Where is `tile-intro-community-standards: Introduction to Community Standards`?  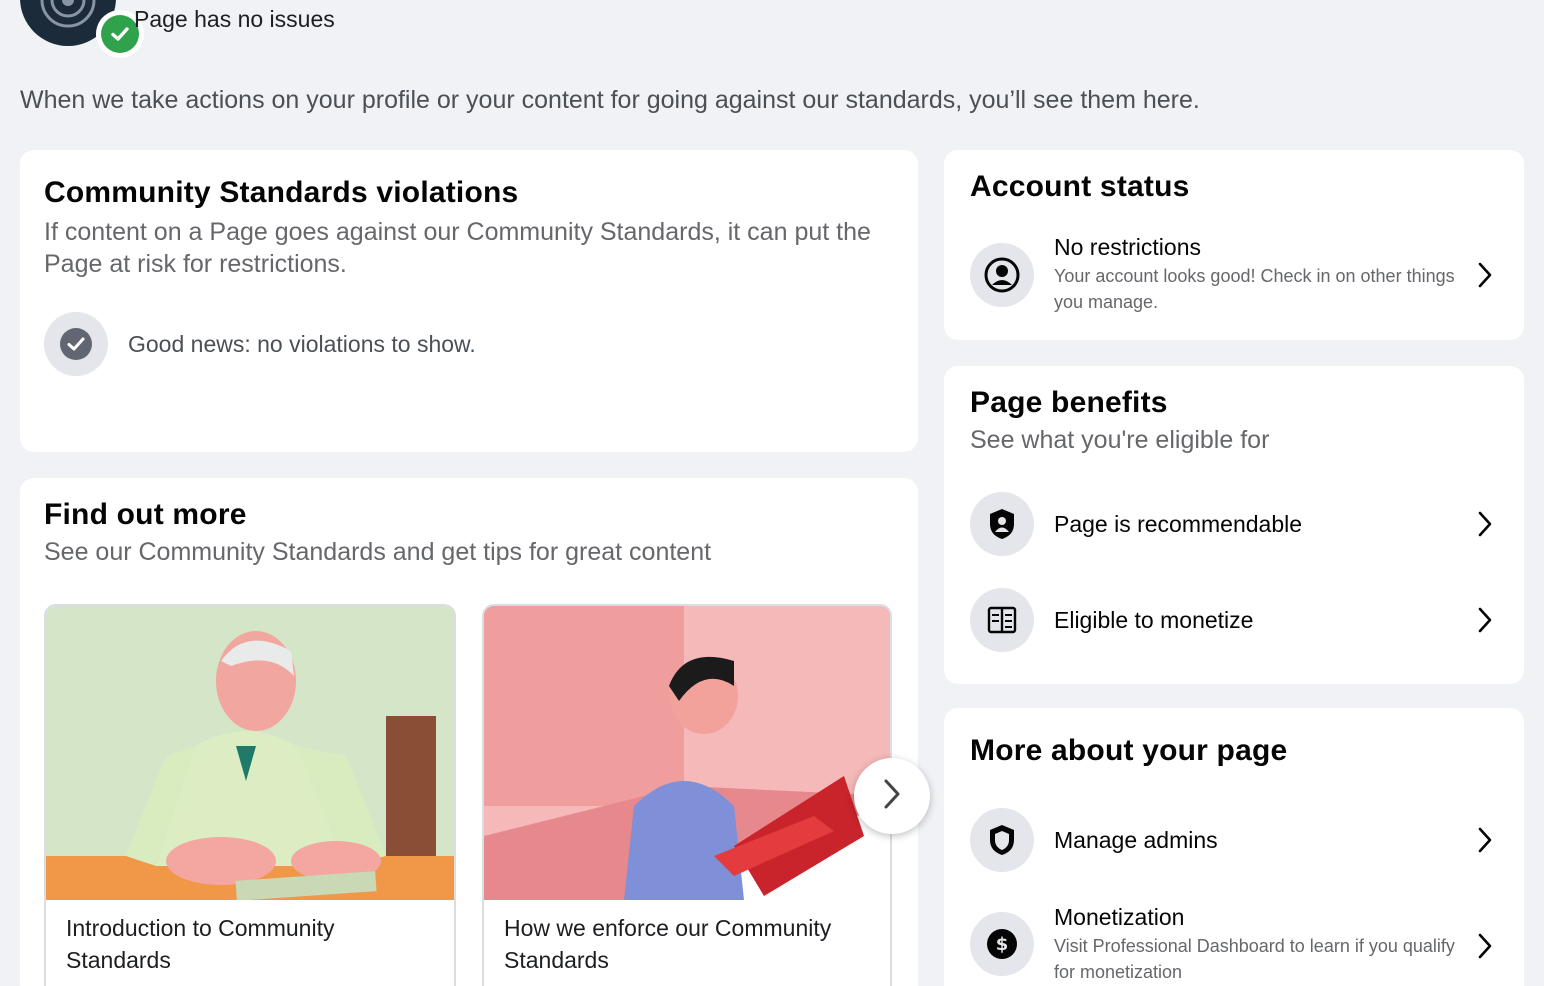
tile-intro-community-standards: Introduction to Community Standards is located at coordinates (250, 795).